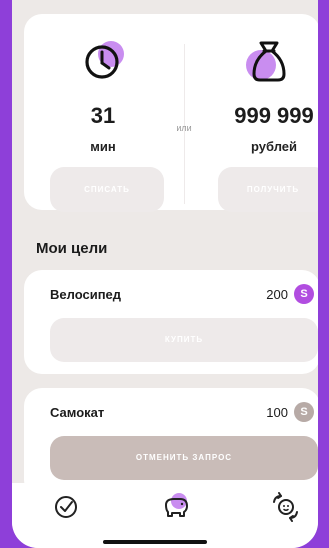 This screenshot has width=329, height=548. I want to click on home-indicator, so click(155, 542).